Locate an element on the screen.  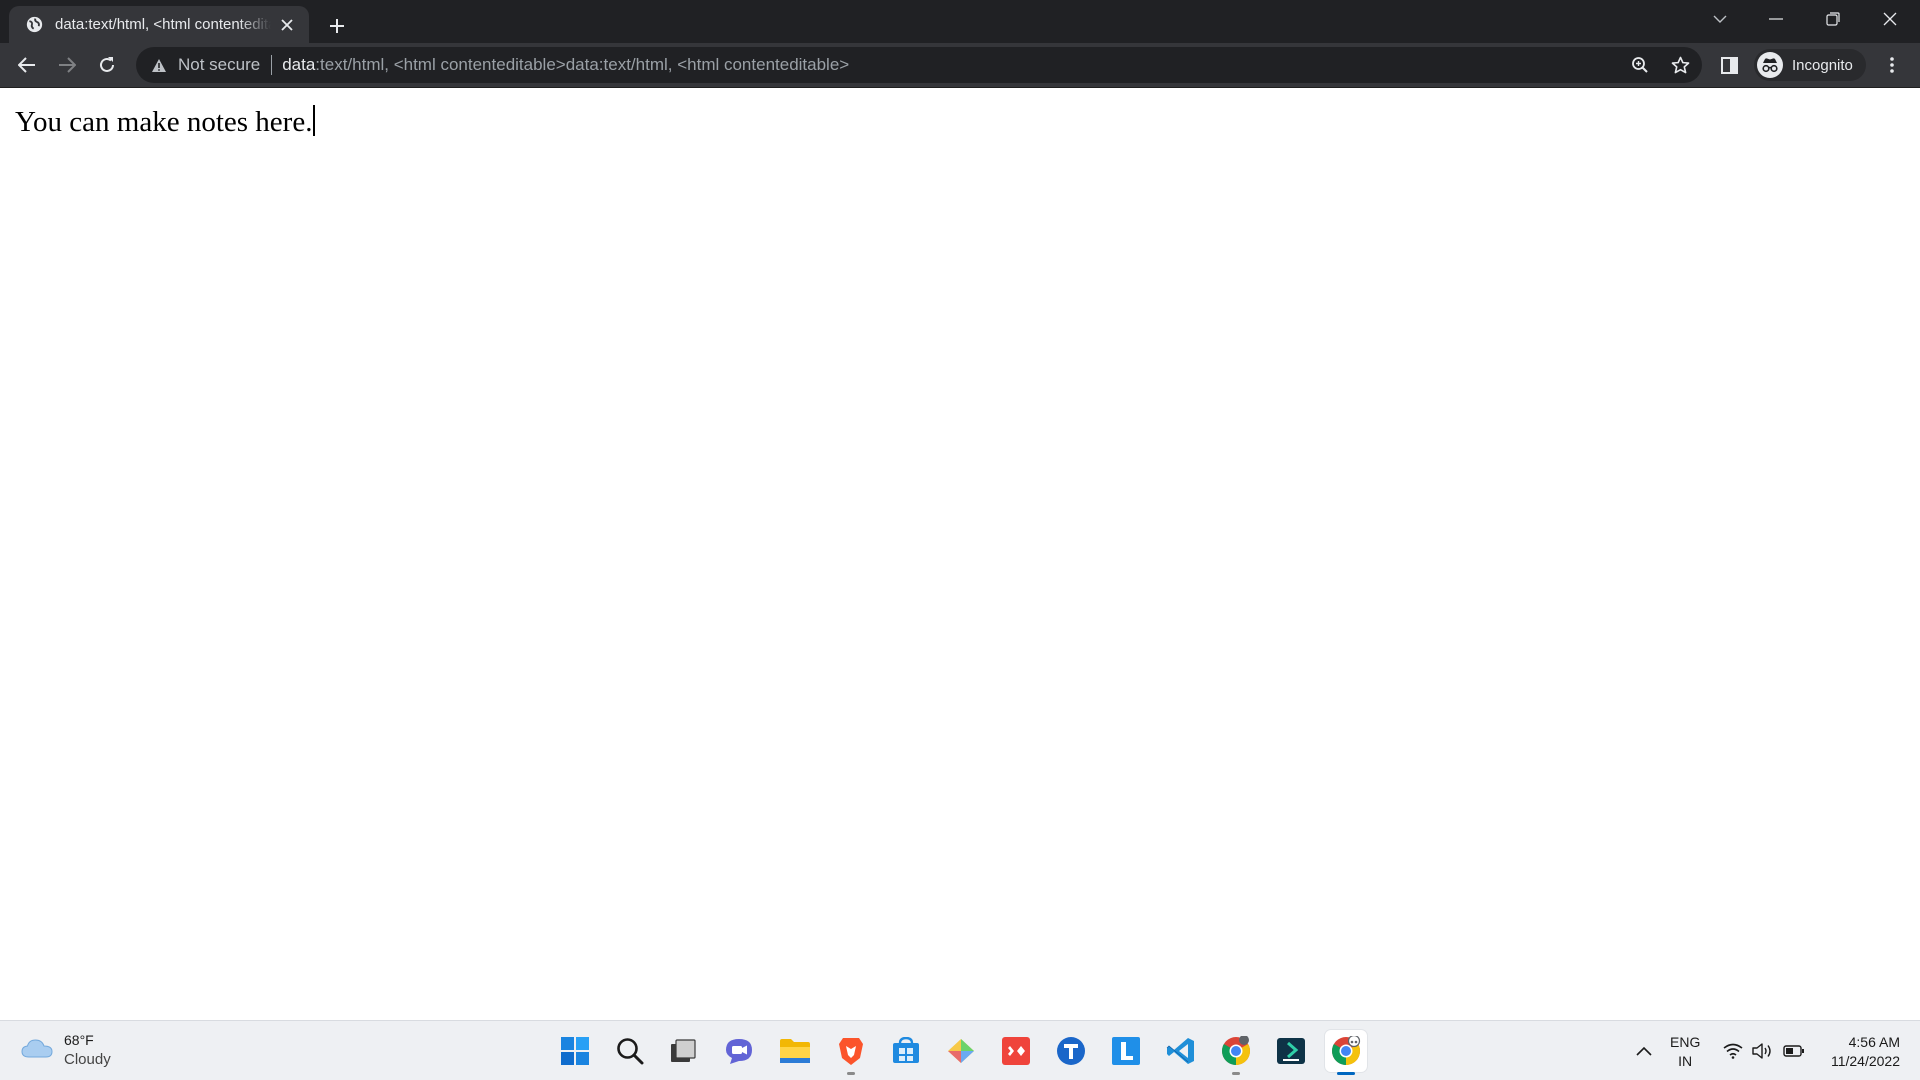
plus-icon is located at coordinates (337, 26).